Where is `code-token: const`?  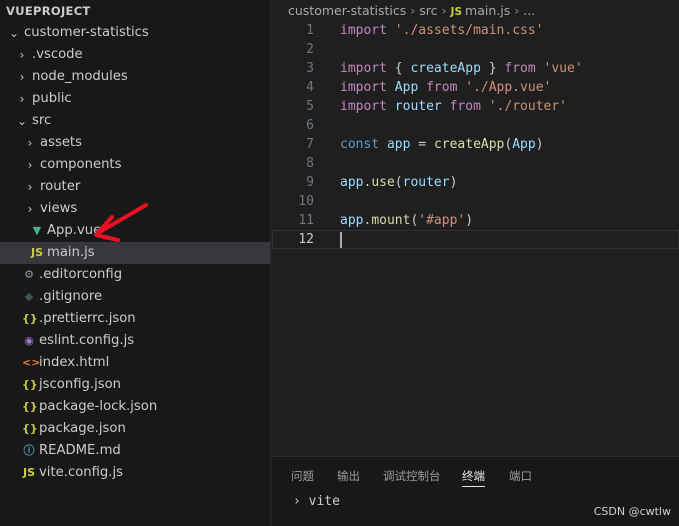 code-token: const is located at coordinates (360, 144).